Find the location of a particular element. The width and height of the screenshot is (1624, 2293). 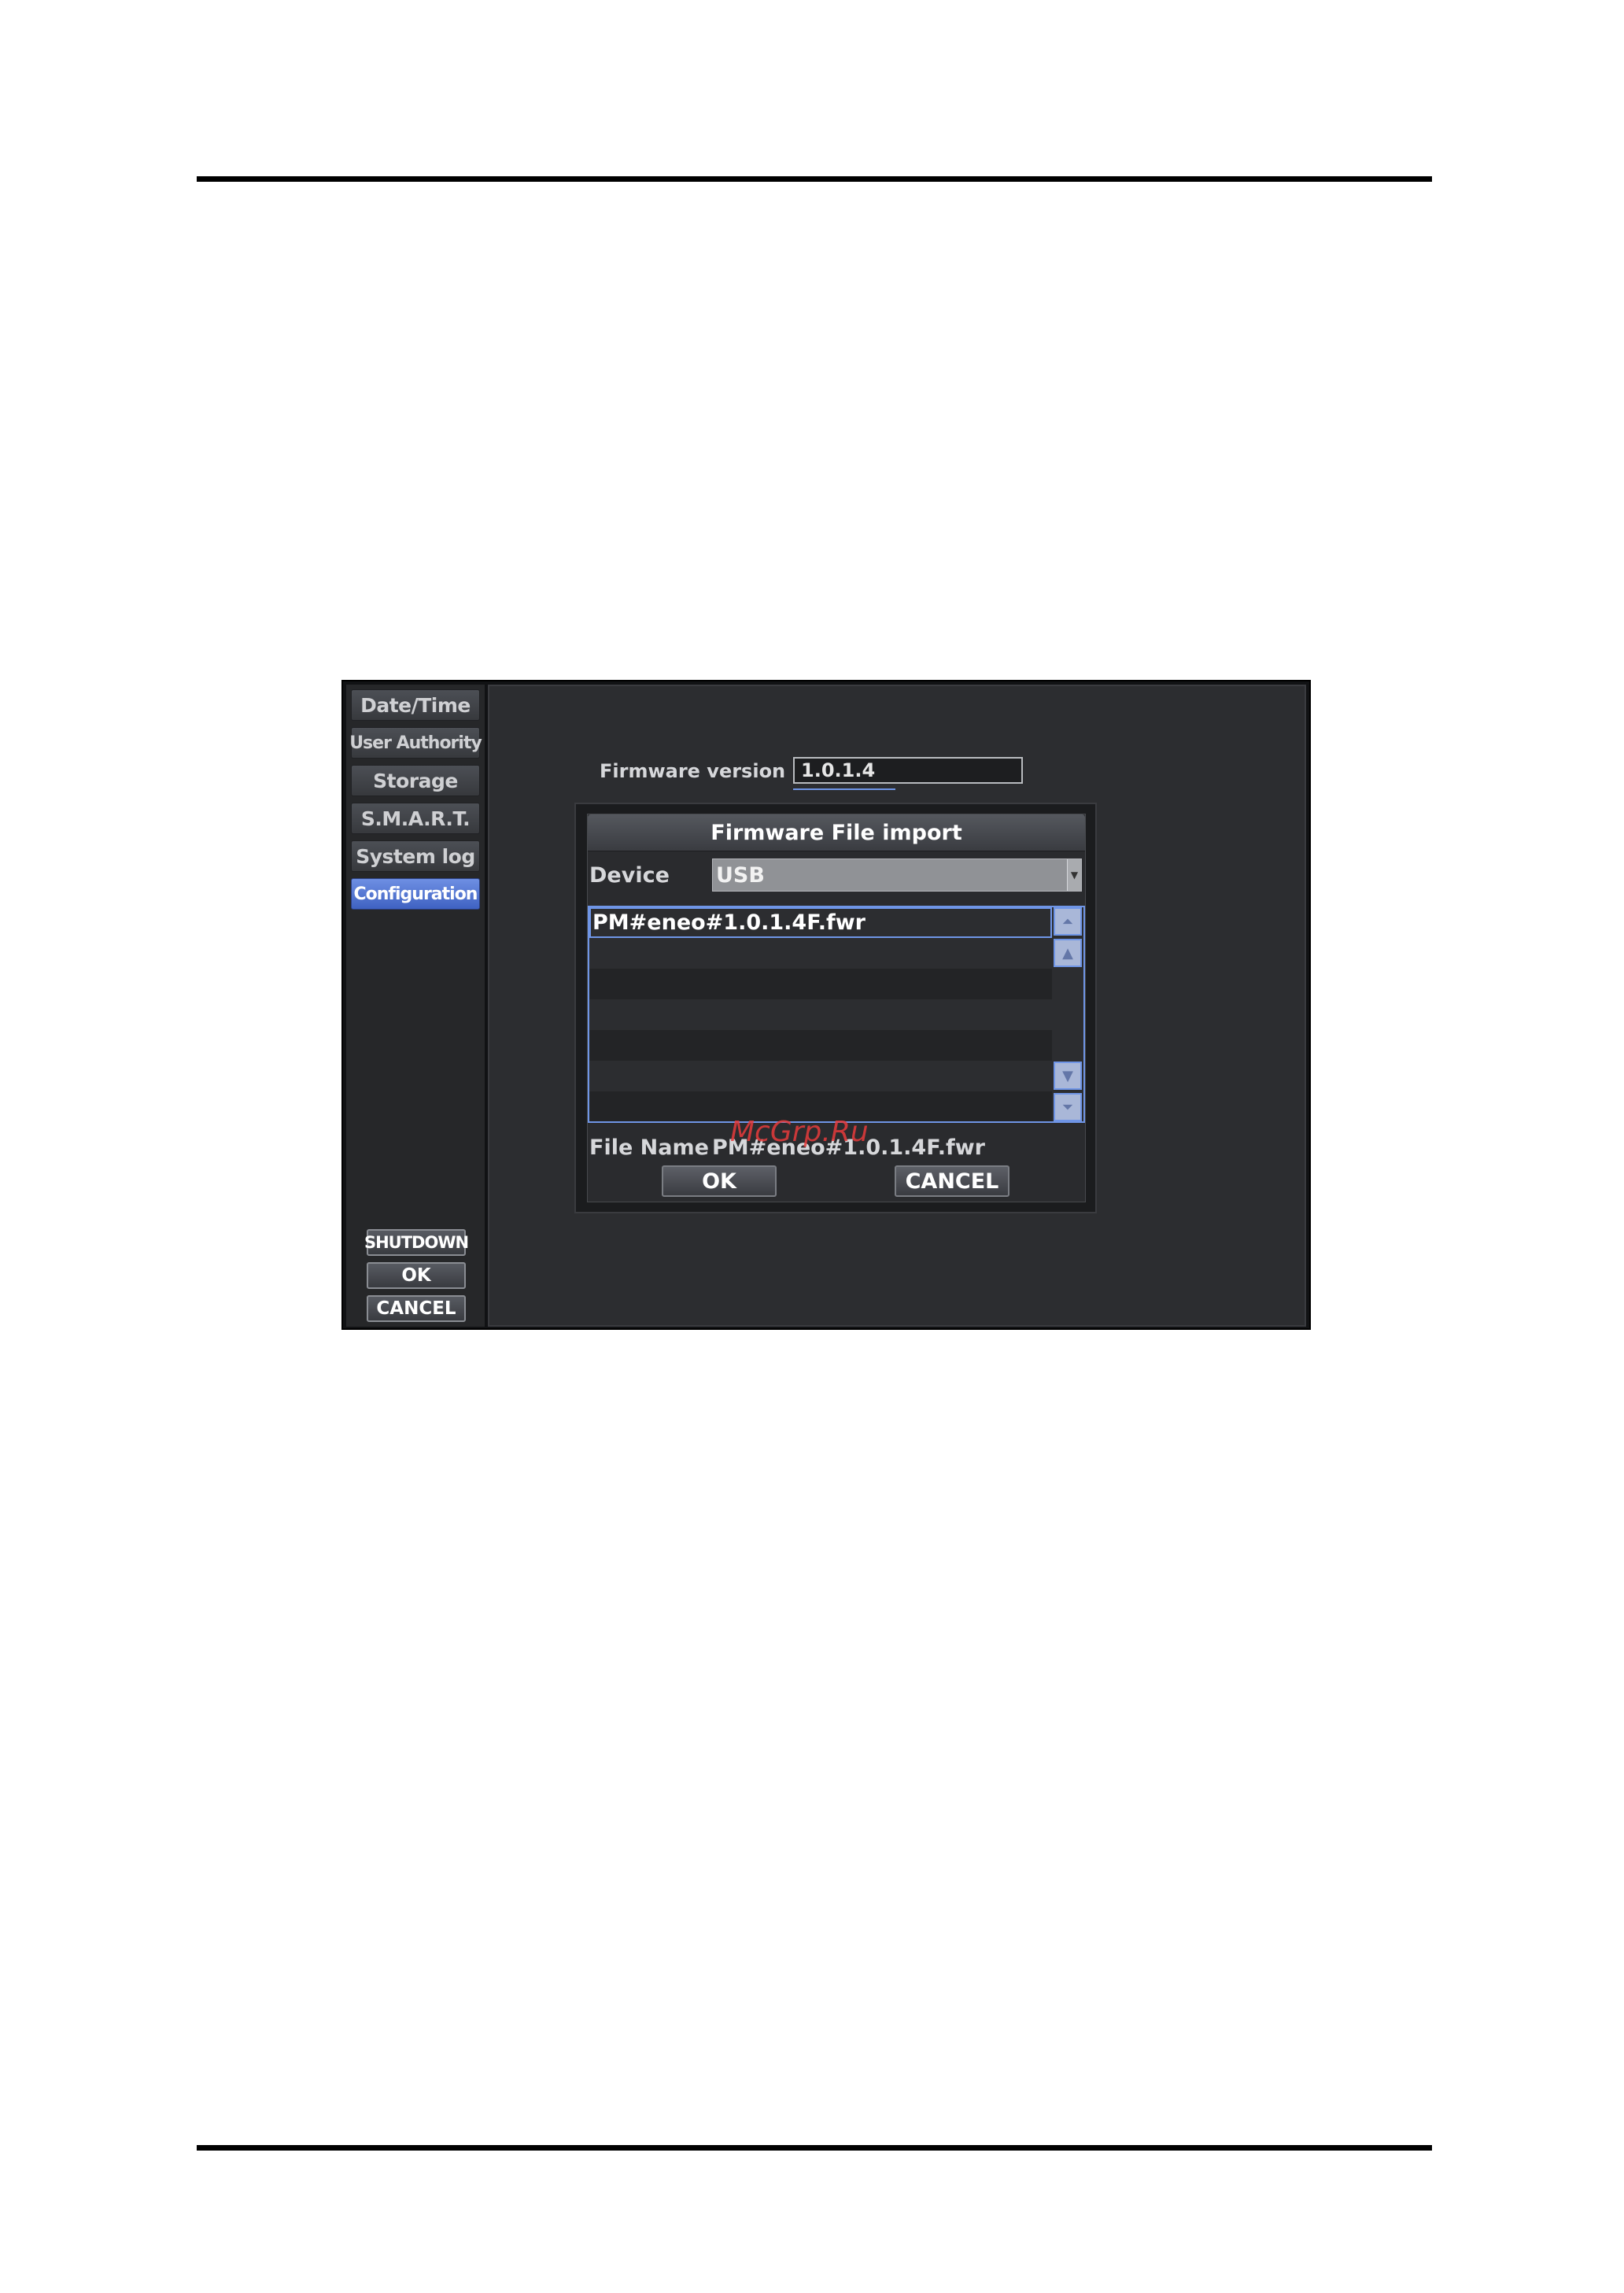

partially-hidden-control is located at coordinates (844, 791).